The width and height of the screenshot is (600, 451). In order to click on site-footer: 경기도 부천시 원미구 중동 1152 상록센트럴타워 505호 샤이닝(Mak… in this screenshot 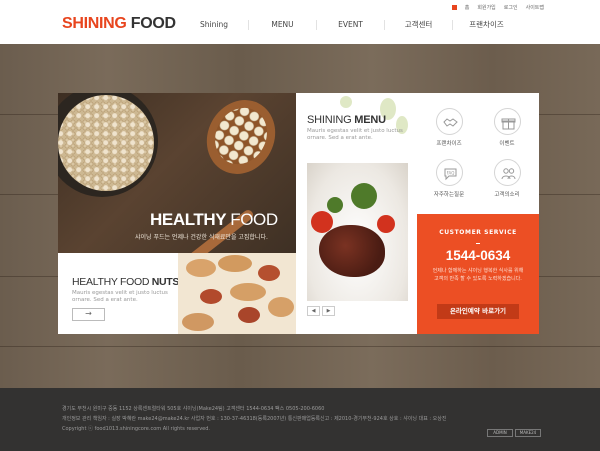, I will do `click(300, 419)`.